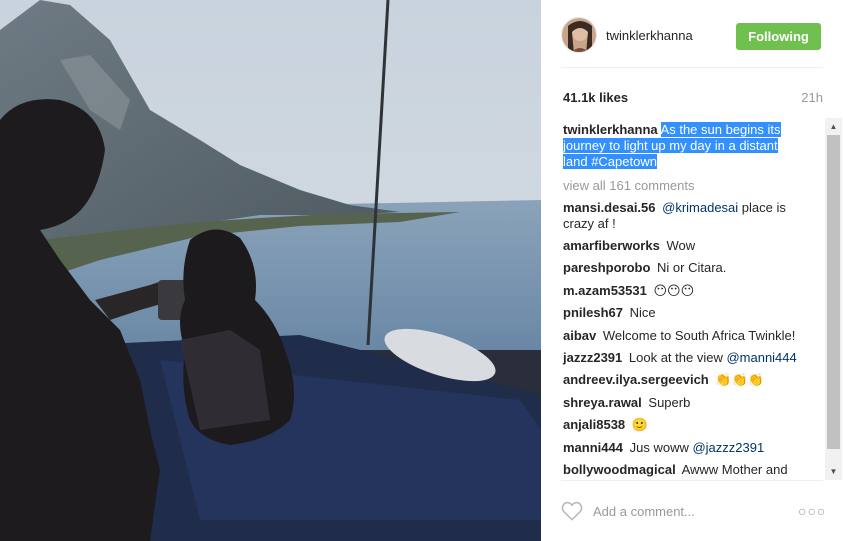 The height and width of the screenshot is (541, 843). What do you see at coordinates (682, 313) in the screenshot?
I see `list-item: pnilesh67 Nice` at bounding box center [682, 313].